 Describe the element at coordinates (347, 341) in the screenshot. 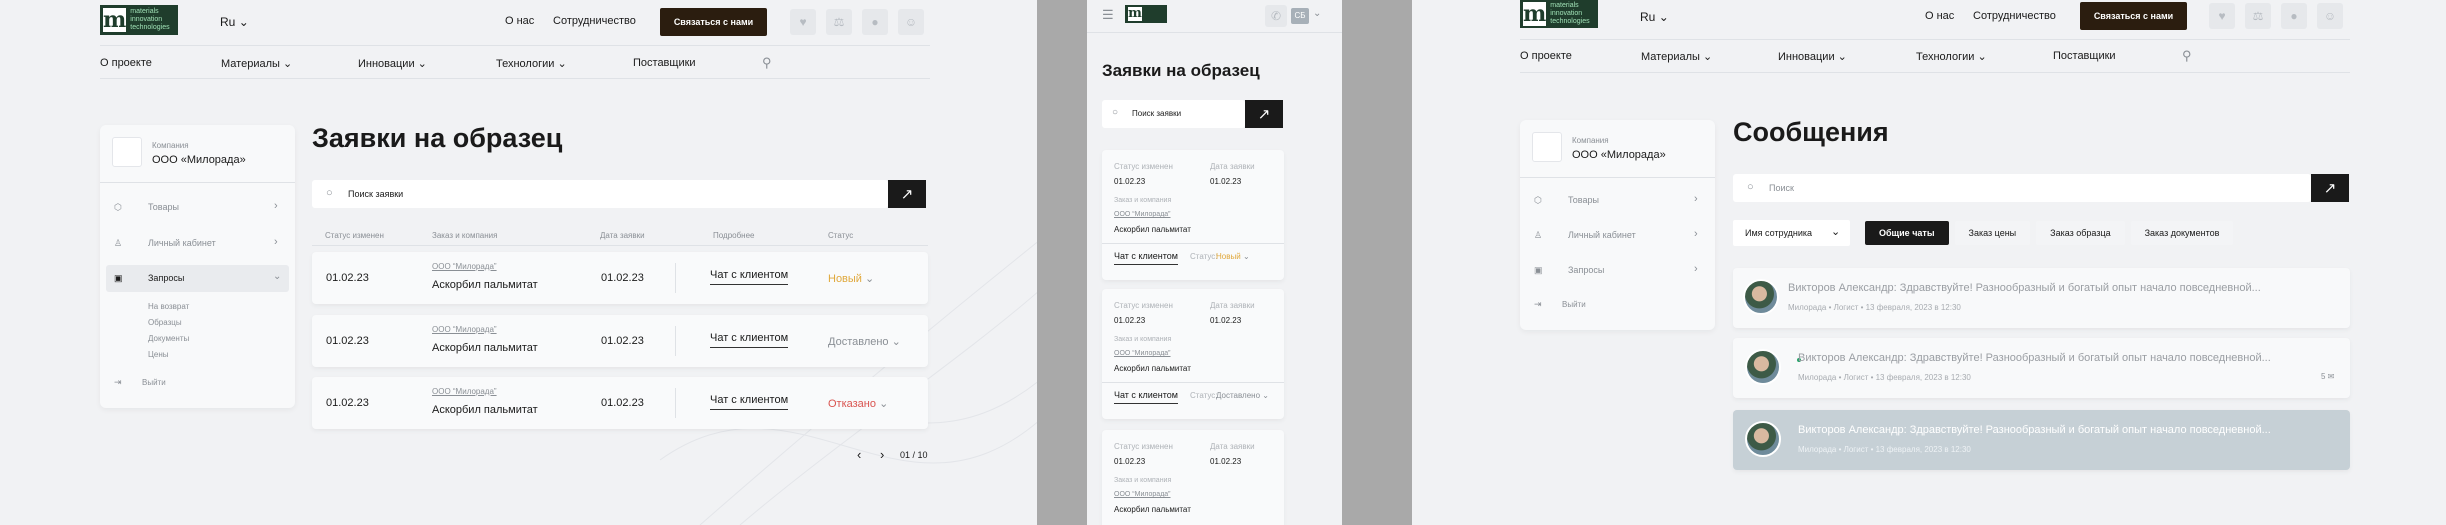

I see `row-changed: 01.02.23` at that location.